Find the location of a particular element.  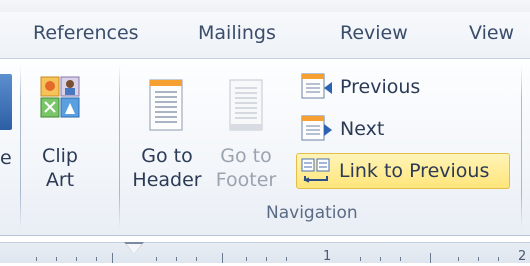

next-button: Next is located at coordinates (342, 129).